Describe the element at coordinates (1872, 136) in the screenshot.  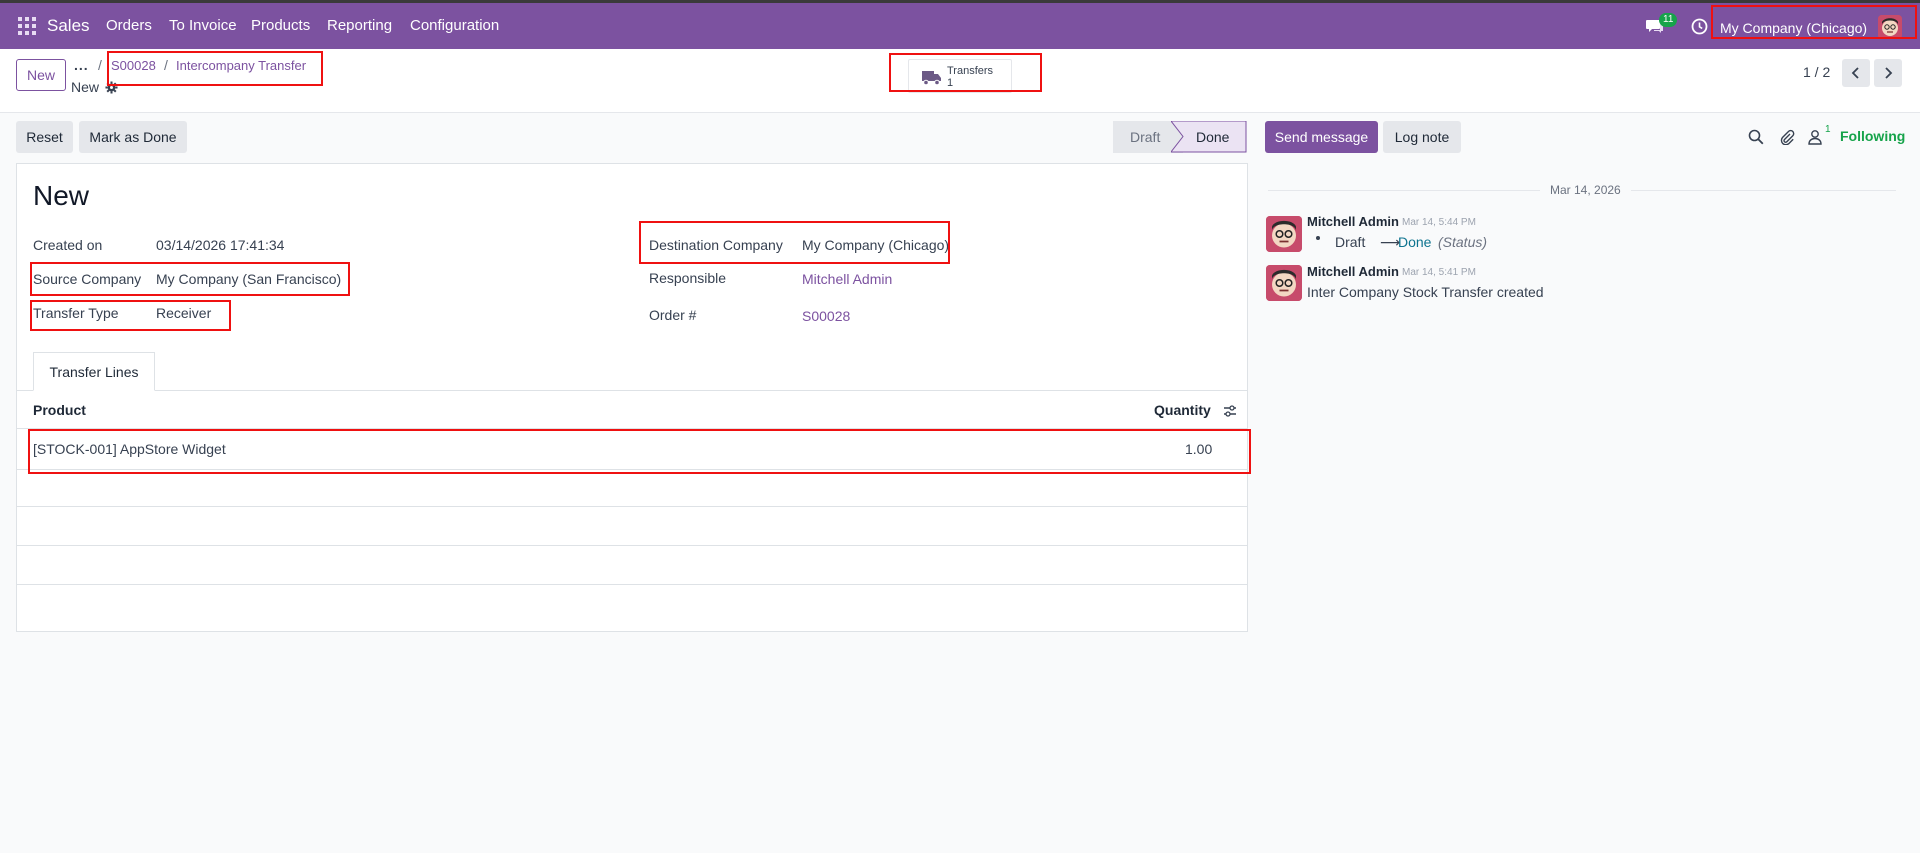
I see `following-button: Following` at that location.